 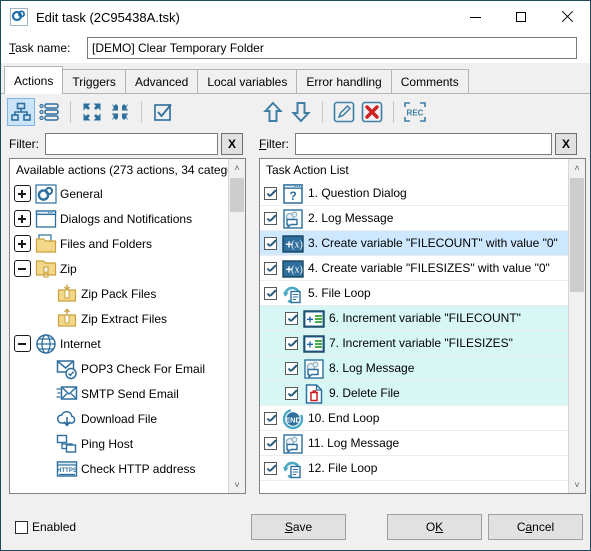 What do you see at coordinates (567, 17) in the screenshot?
I see `close-button` at bounding box center [567, 17].